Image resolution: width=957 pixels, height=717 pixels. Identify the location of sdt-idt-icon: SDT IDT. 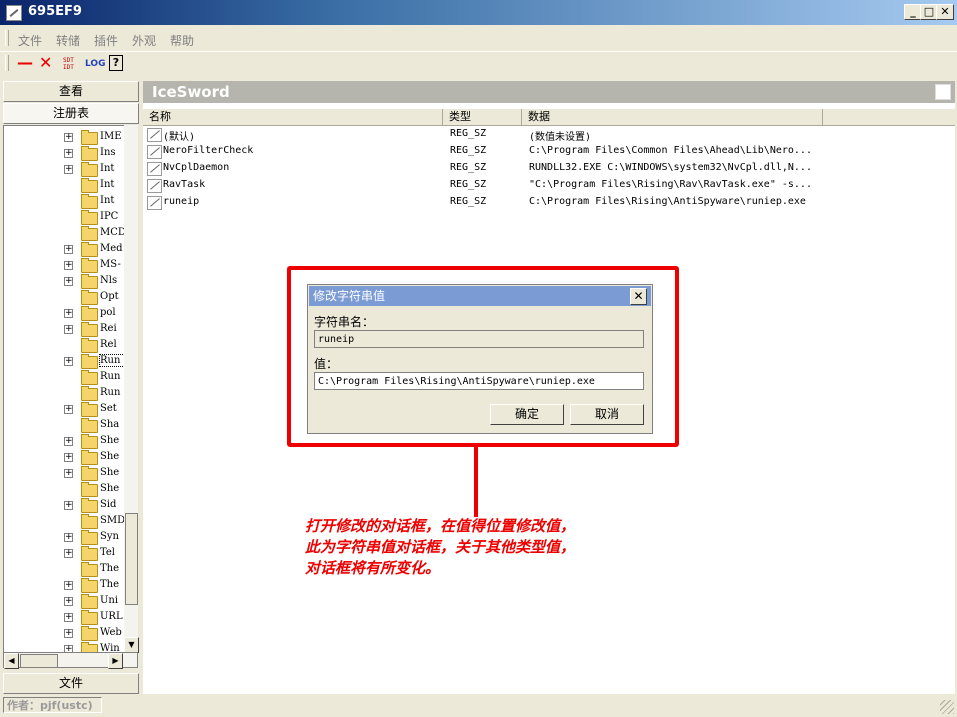
(68, 66).